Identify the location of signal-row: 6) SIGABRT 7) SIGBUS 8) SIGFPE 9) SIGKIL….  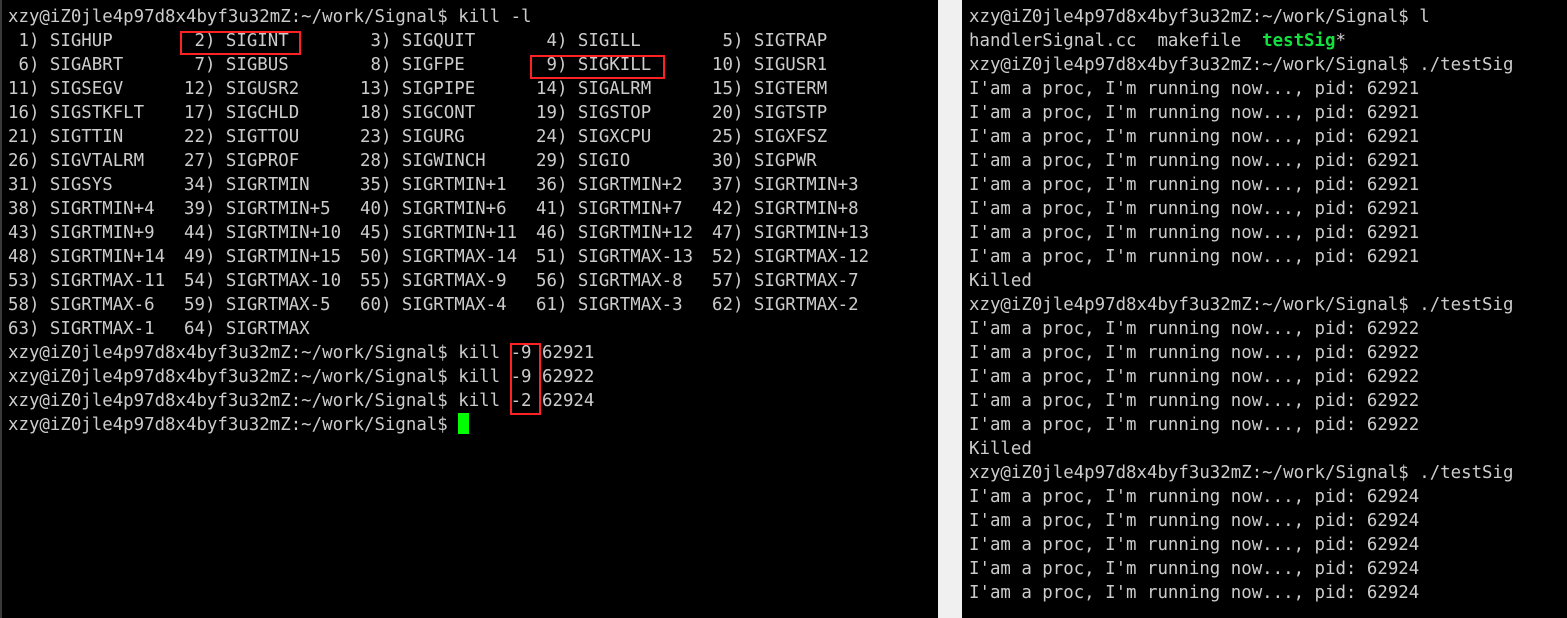
(438, 65).